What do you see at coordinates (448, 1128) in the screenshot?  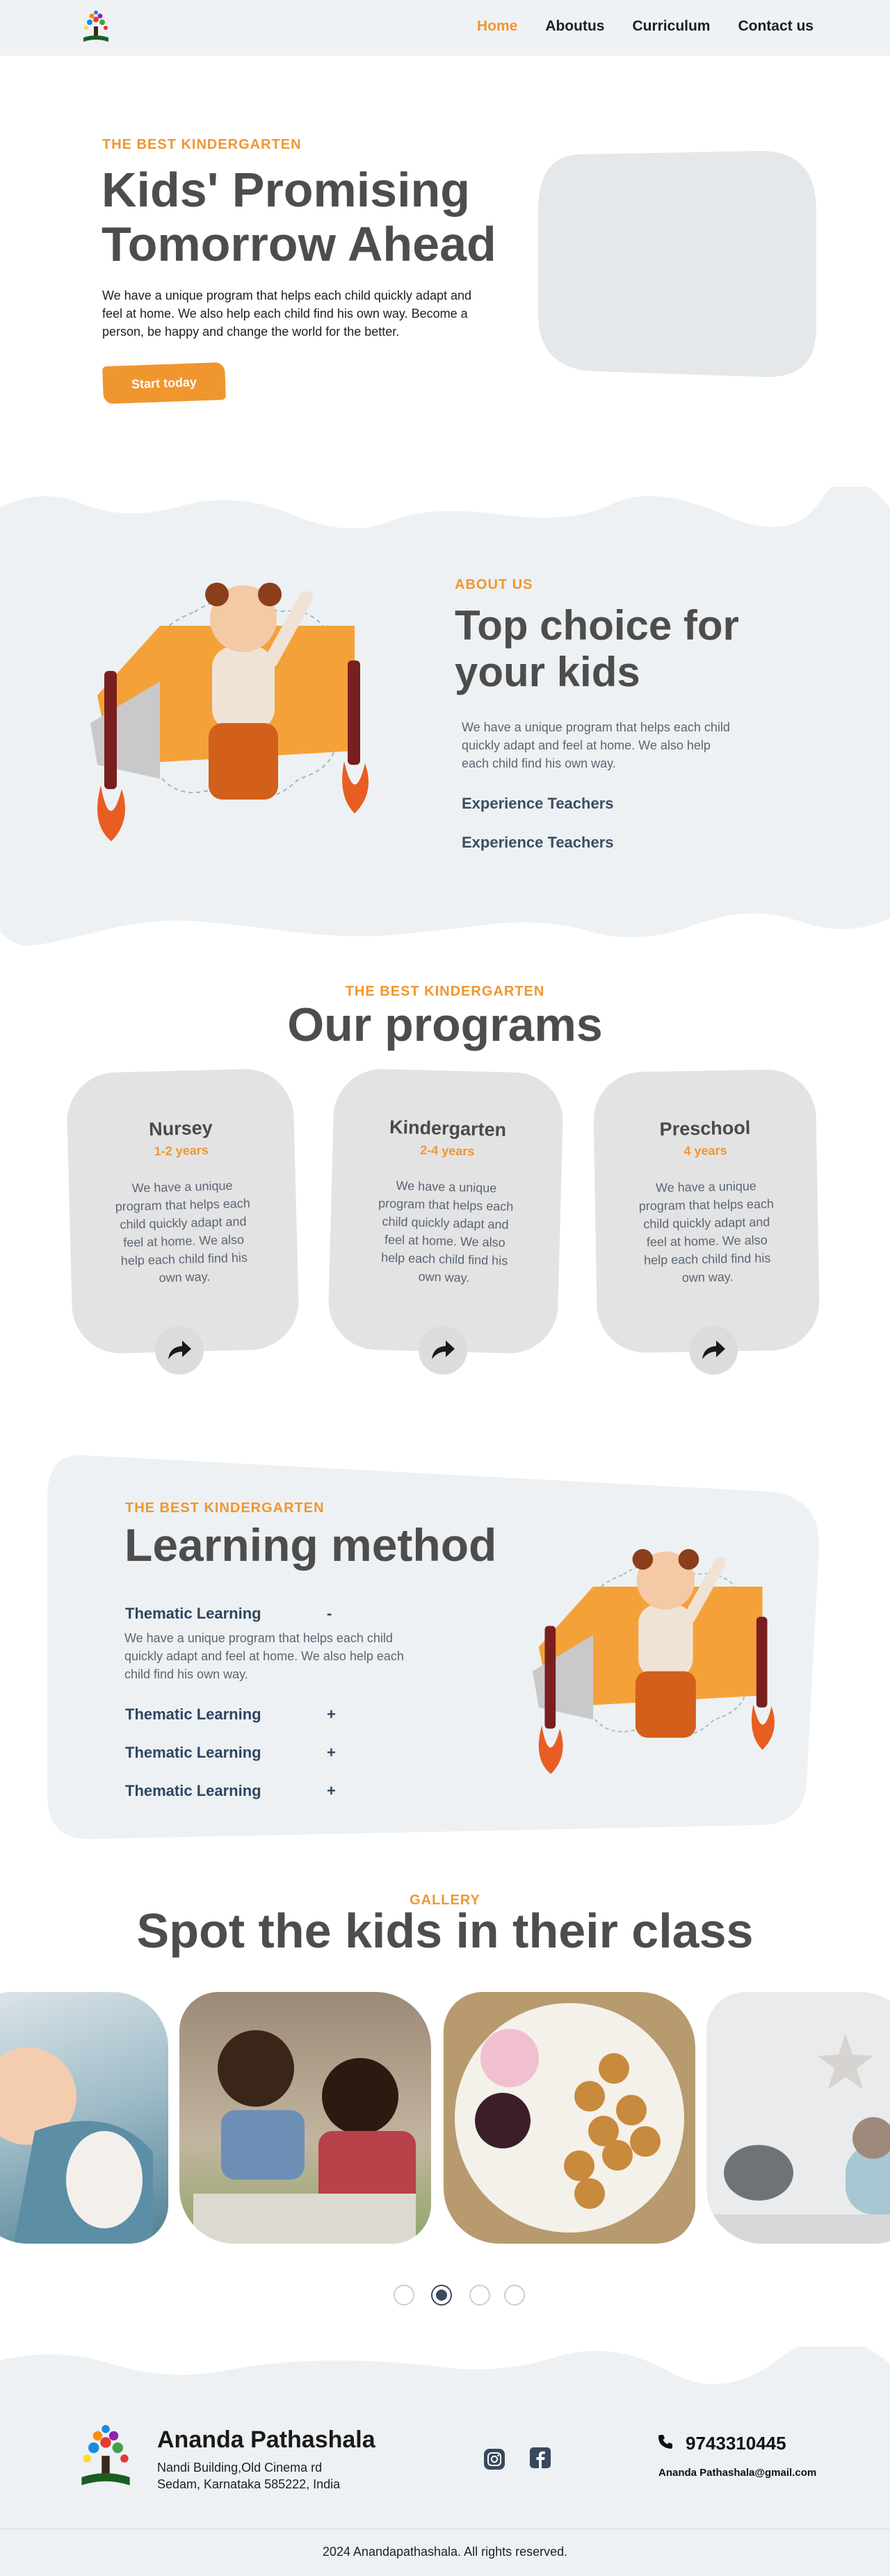 I see `program-title: Kindergarten` at bounding box center [448, 1128].